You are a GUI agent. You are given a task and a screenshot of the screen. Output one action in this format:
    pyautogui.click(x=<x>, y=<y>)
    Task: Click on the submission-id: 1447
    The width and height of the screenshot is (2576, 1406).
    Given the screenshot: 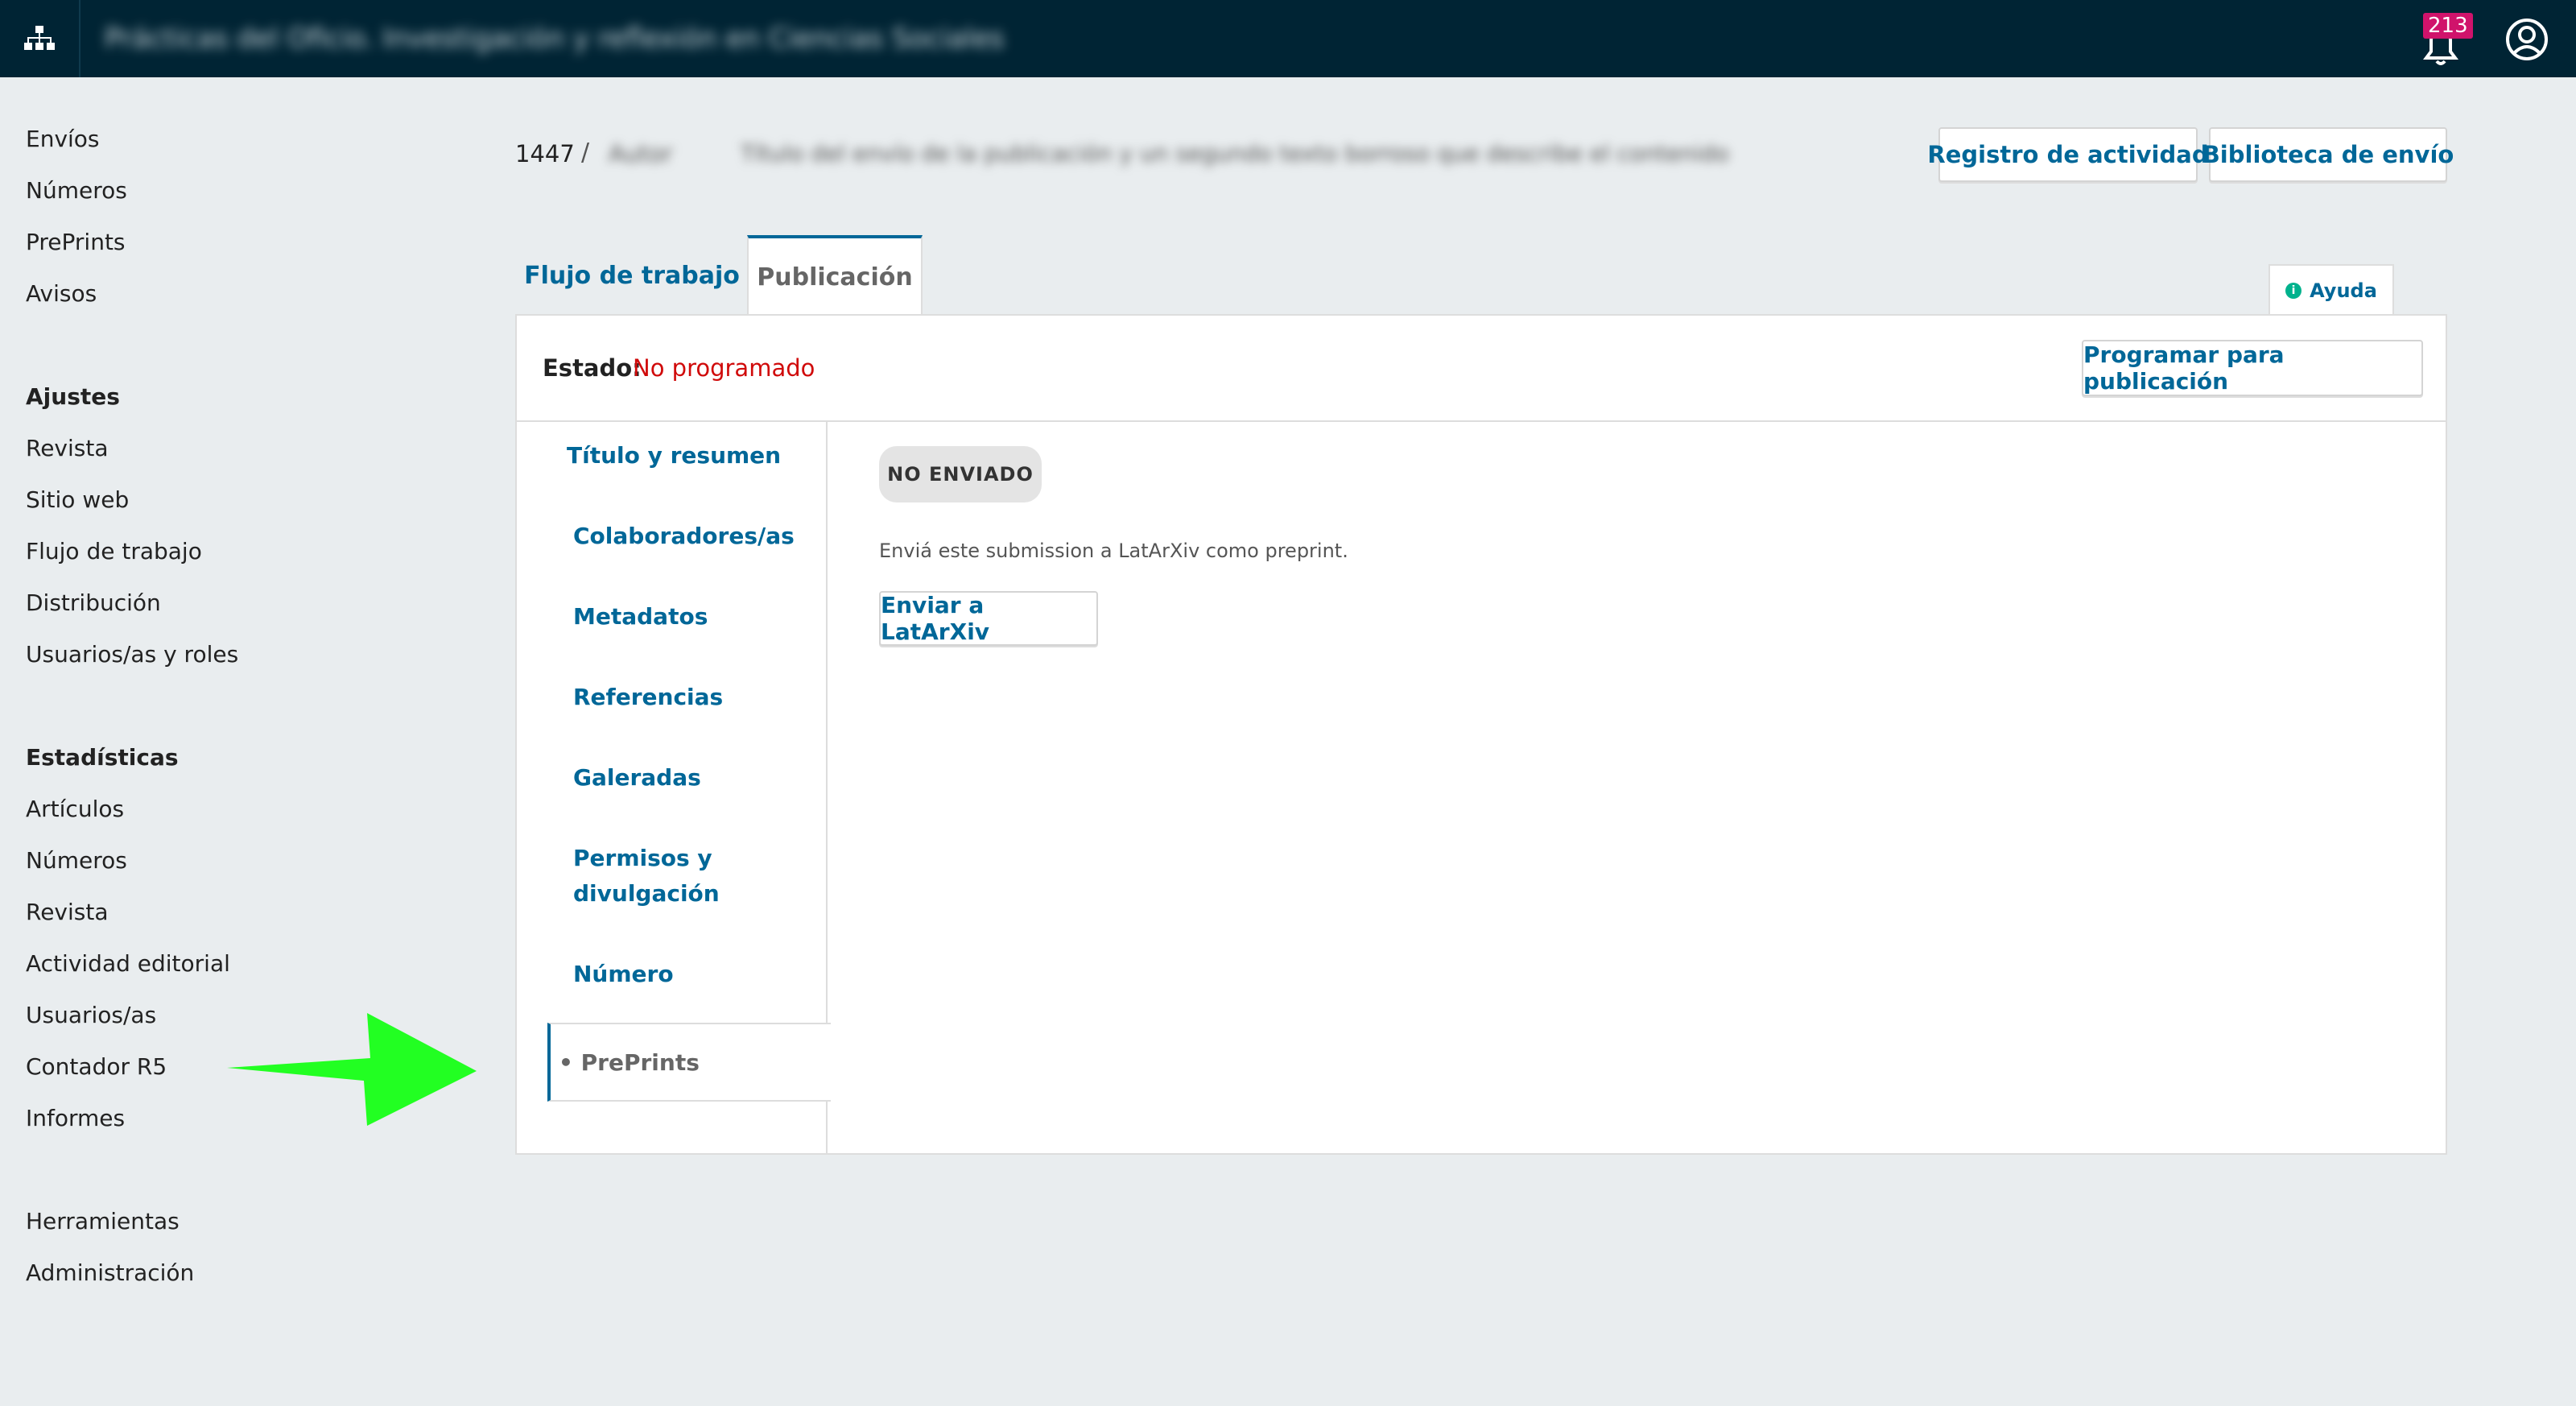 What is the action you would take?
    pyautogui.click(x=545, y=153)
    